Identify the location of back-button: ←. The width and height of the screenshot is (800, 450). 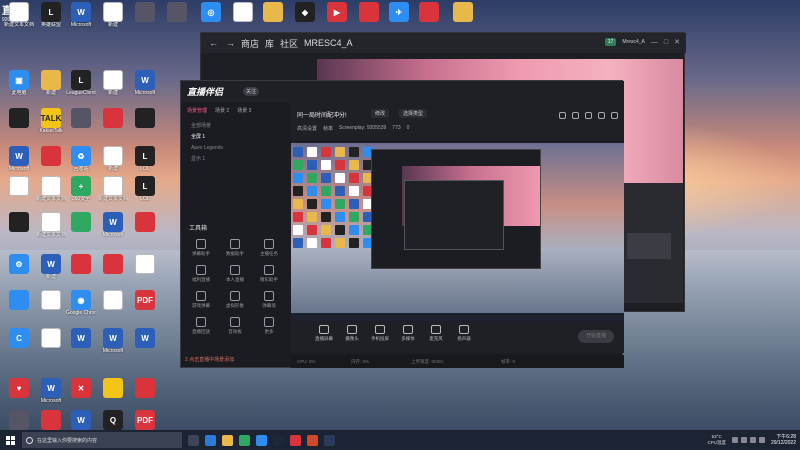
(213, 43).